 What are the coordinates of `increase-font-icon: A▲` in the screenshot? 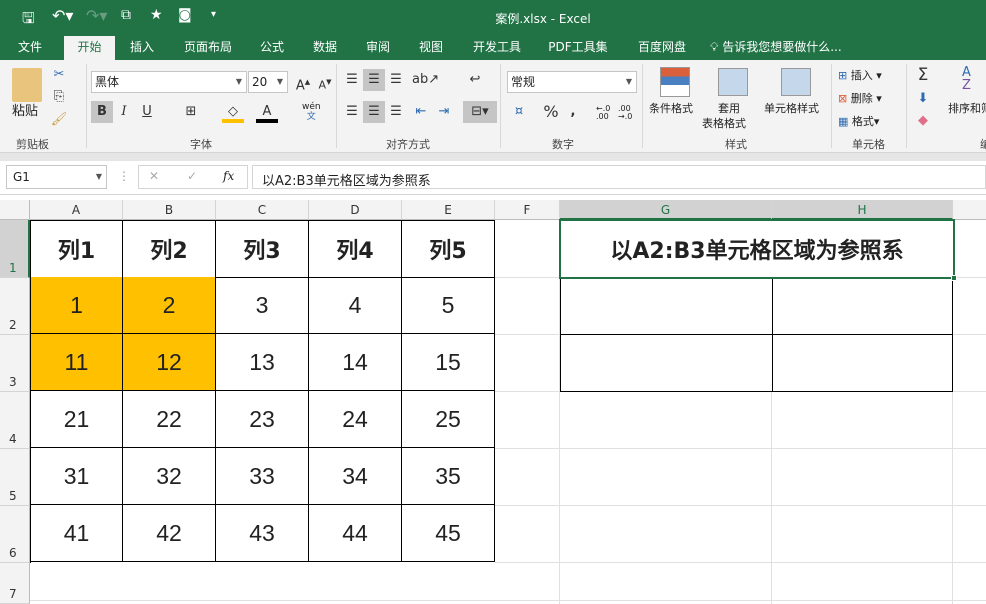 It's located at (303, 82).